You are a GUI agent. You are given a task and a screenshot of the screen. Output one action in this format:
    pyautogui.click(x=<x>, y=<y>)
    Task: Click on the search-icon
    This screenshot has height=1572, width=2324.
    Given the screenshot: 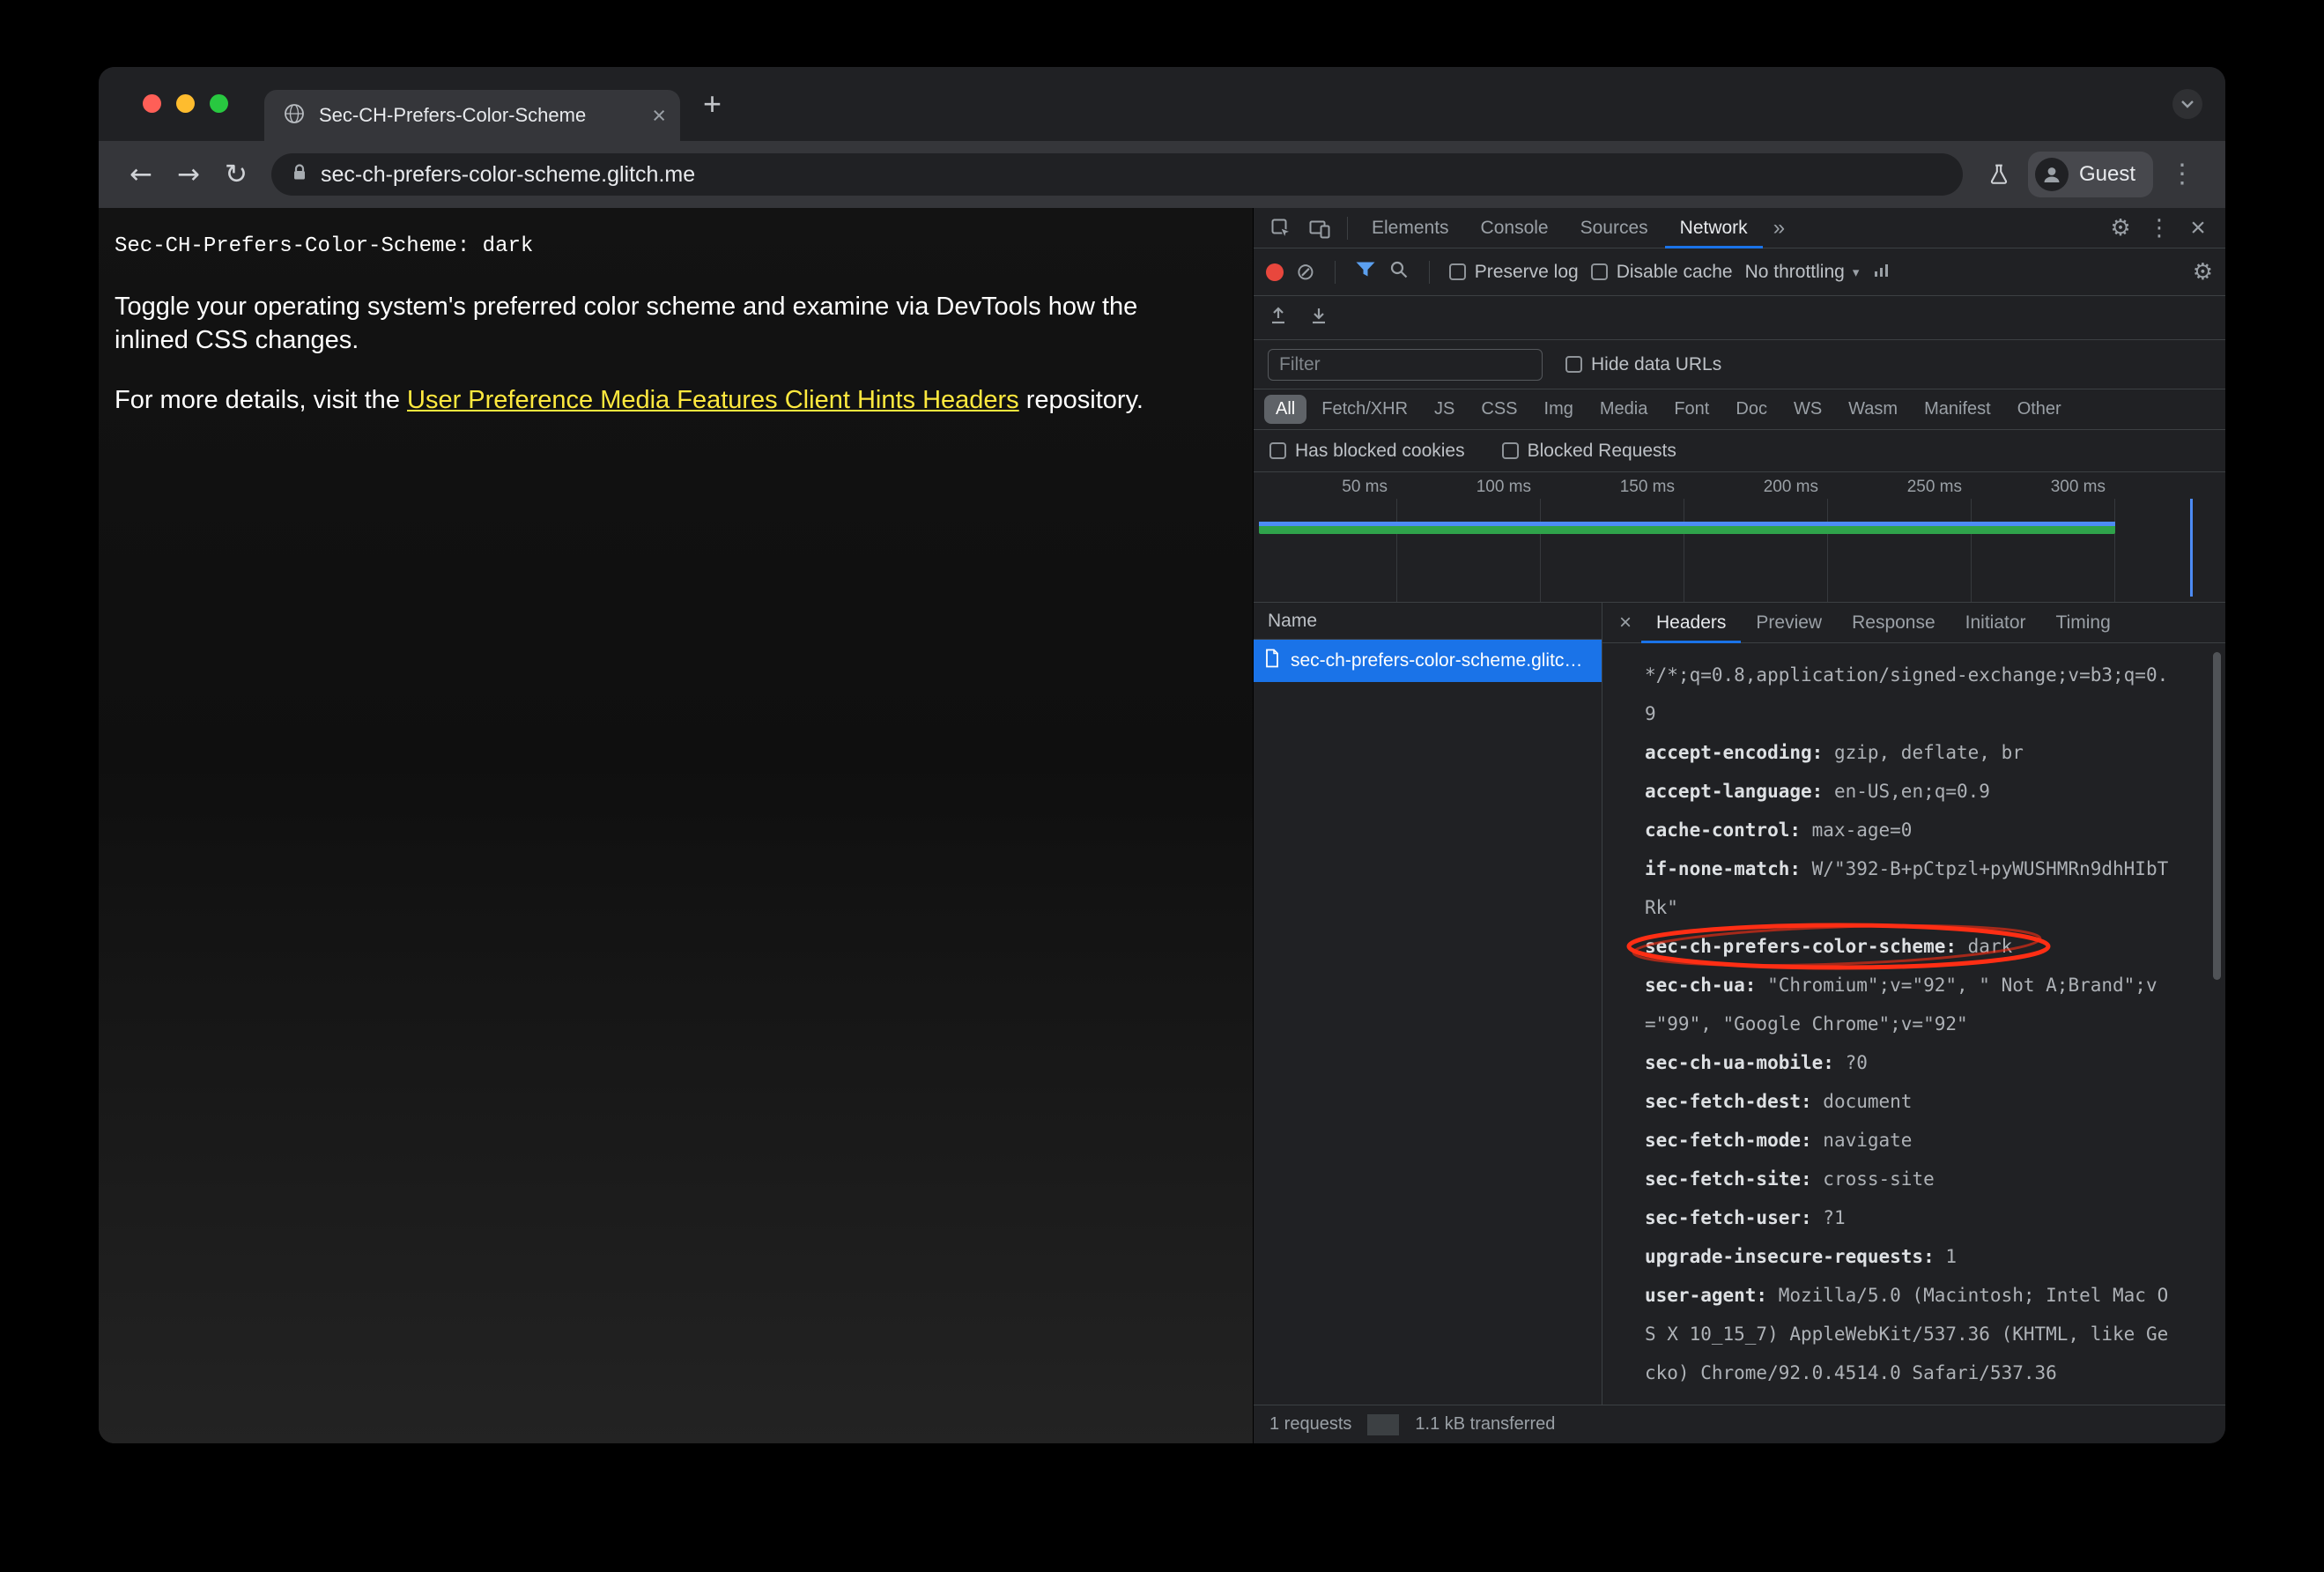 What is the action you would take?
    pyautogui.click(x=1399, y=272)
    